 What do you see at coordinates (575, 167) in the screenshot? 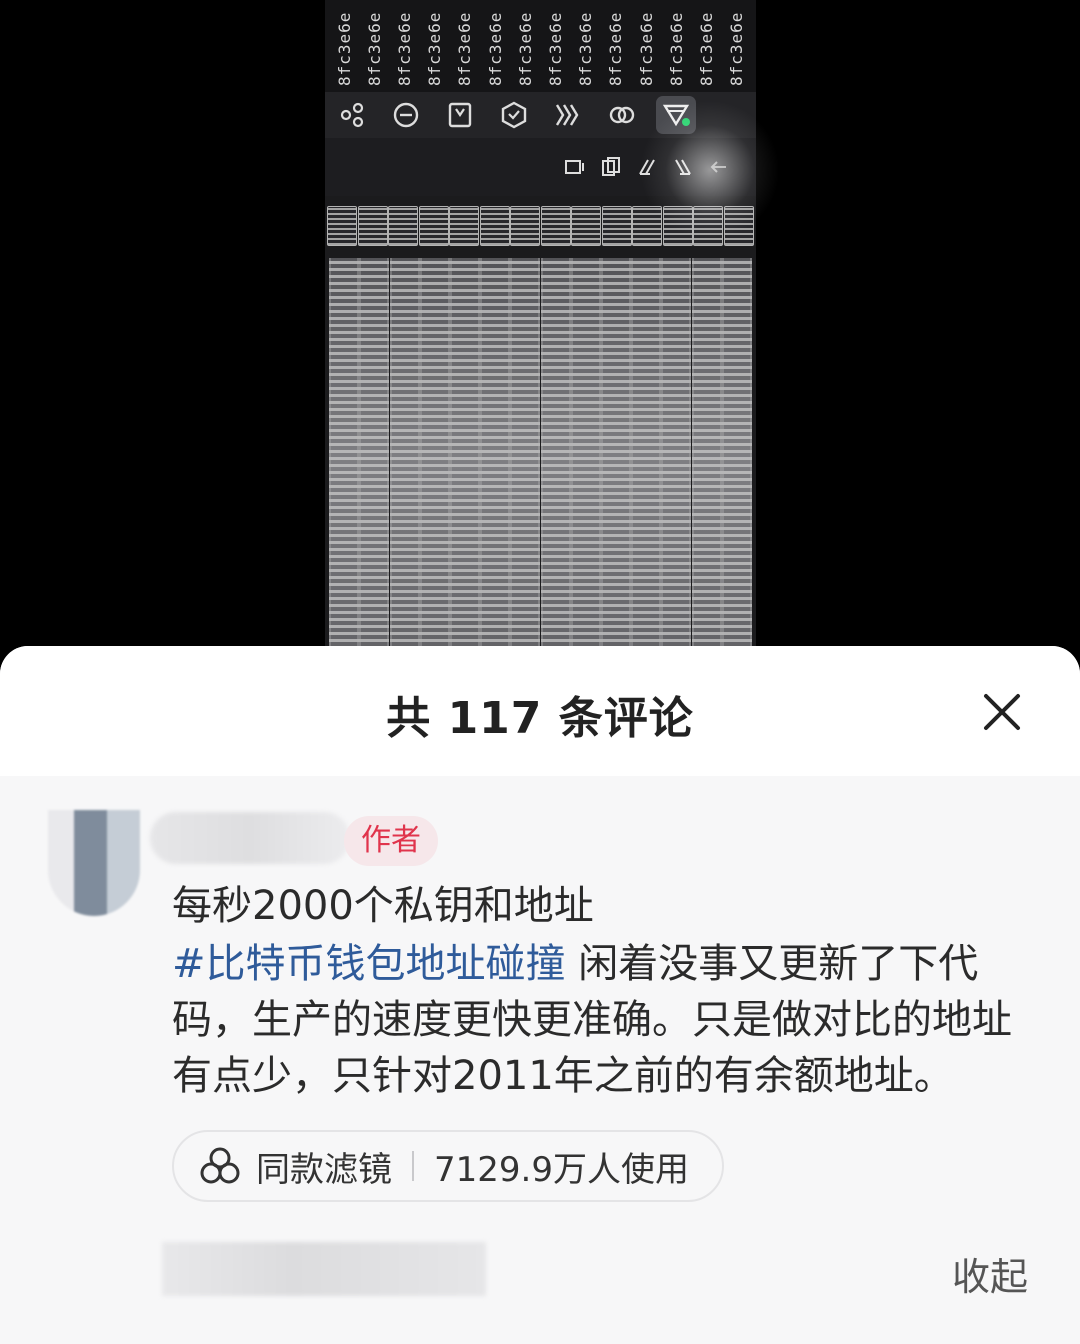
I see `pause-lines-icon` at bounding box center [575, 167].